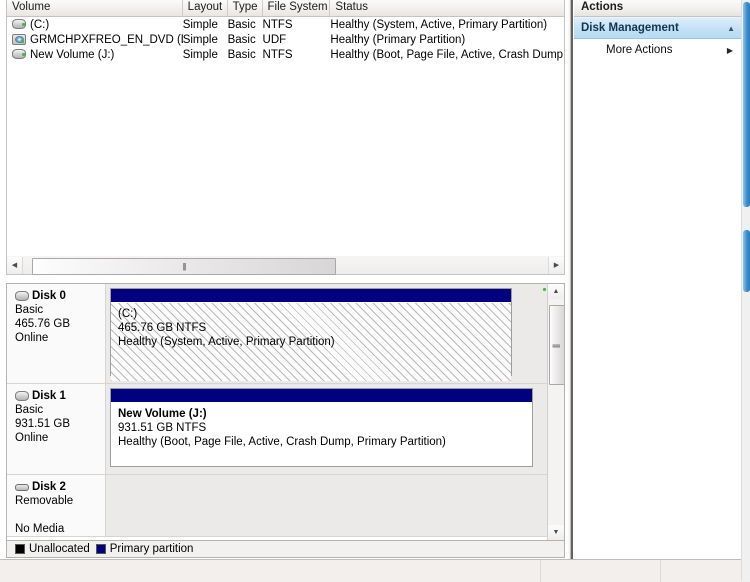  Describe the element at coordinates (49, 487) in the screenshot. I see `disk-name: Disk 2` at that location.